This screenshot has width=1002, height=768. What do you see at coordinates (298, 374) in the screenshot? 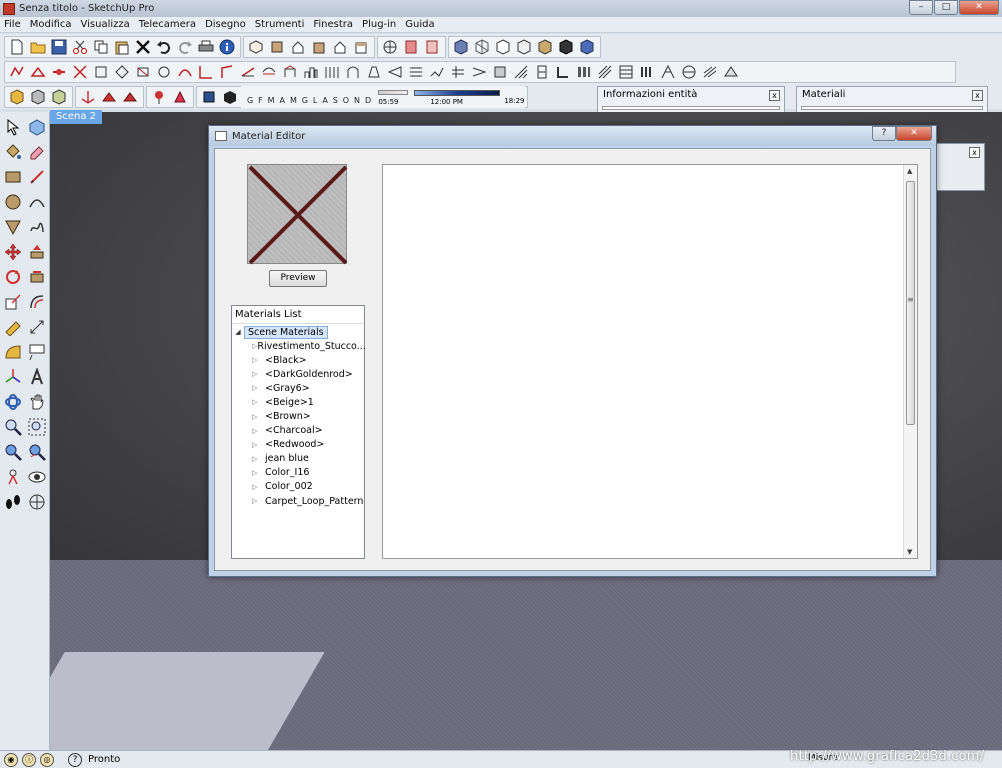
I see `material-item: ▷ <DarkGoldenrod>` at bounding box center [298, 374].